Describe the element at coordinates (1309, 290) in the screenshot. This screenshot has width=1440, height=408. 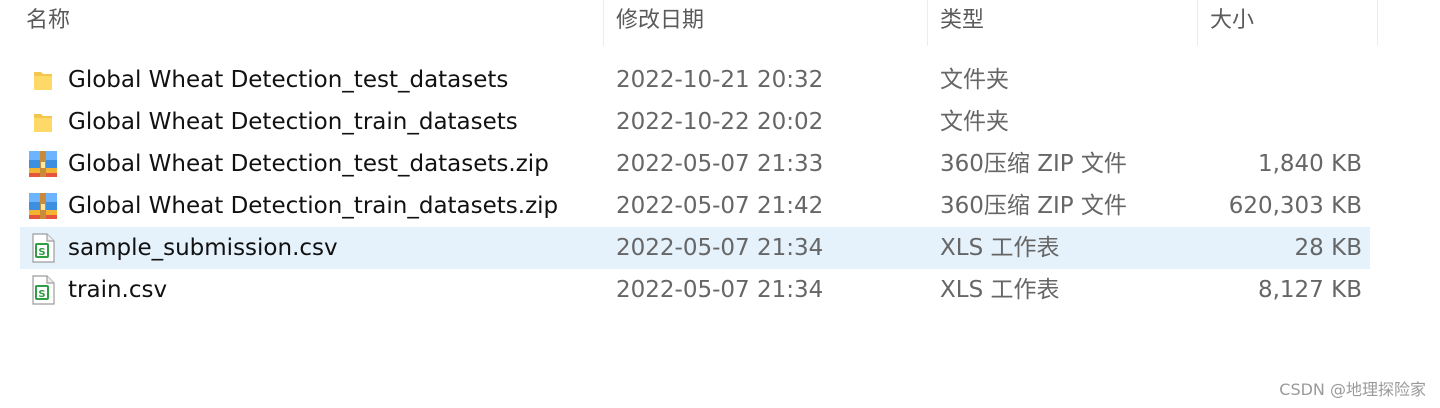
I see `file-size: 8,127 KB` at that location.